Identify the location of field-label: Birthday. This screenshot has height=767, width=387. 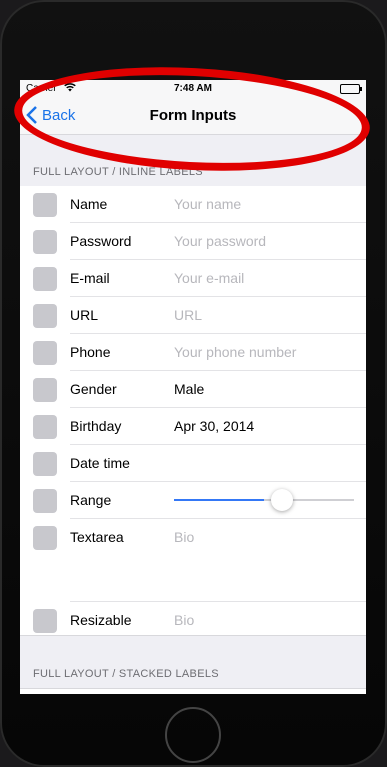
(96, 426).